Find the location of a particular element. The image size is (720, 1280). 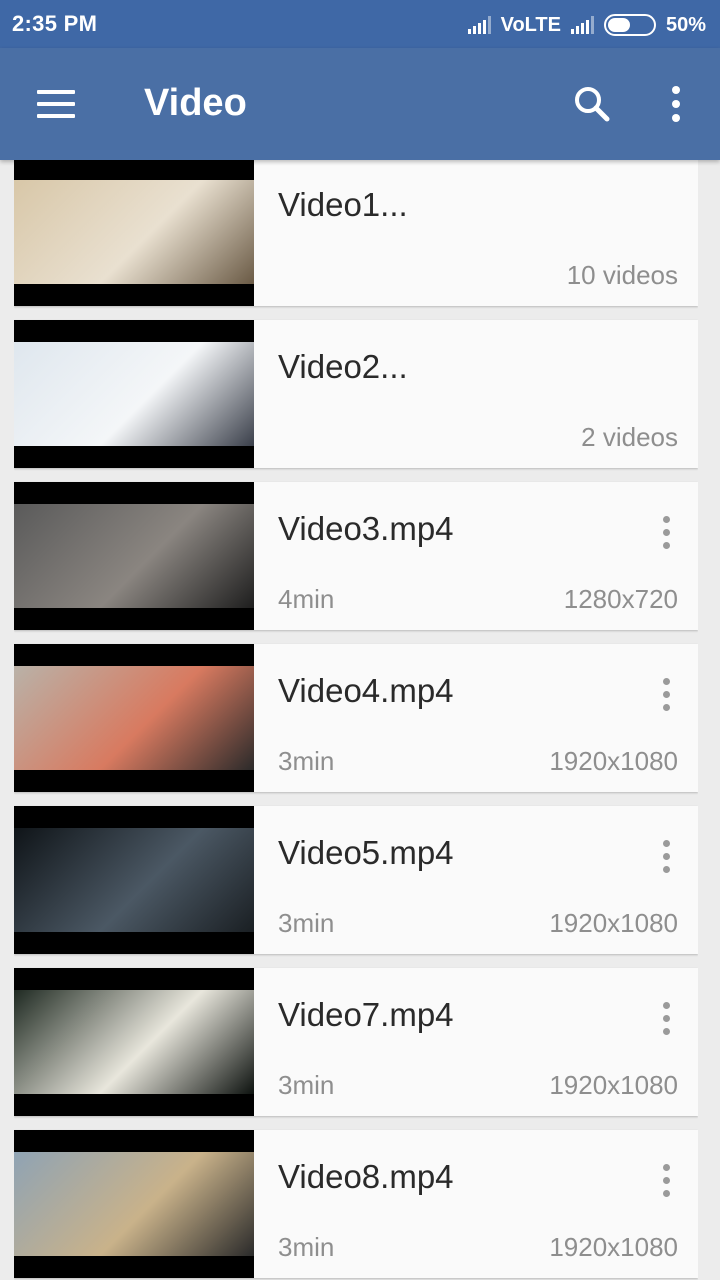

video-list-item: Video3.mp4 4min 1280x720 is located at coordinates (356, 556).